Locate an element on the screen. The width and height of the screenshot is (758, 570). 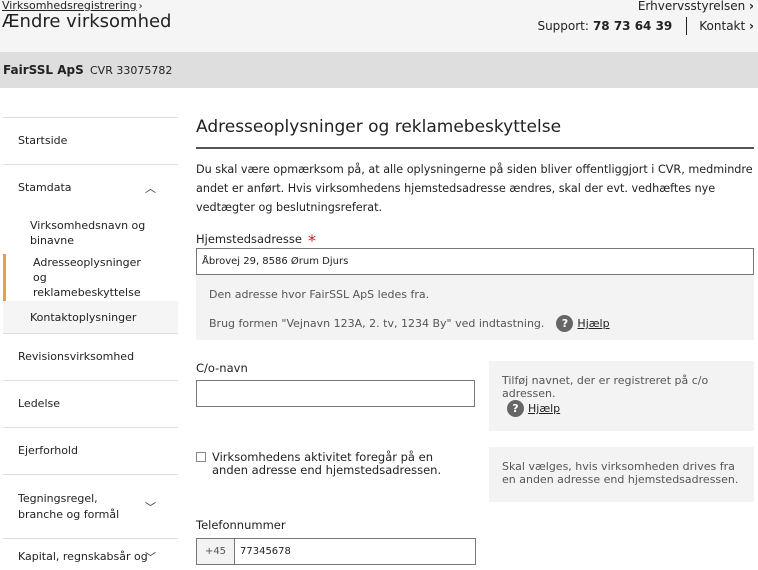
company-cvr: CVR 33075782 is located at coordinates (131, 70).